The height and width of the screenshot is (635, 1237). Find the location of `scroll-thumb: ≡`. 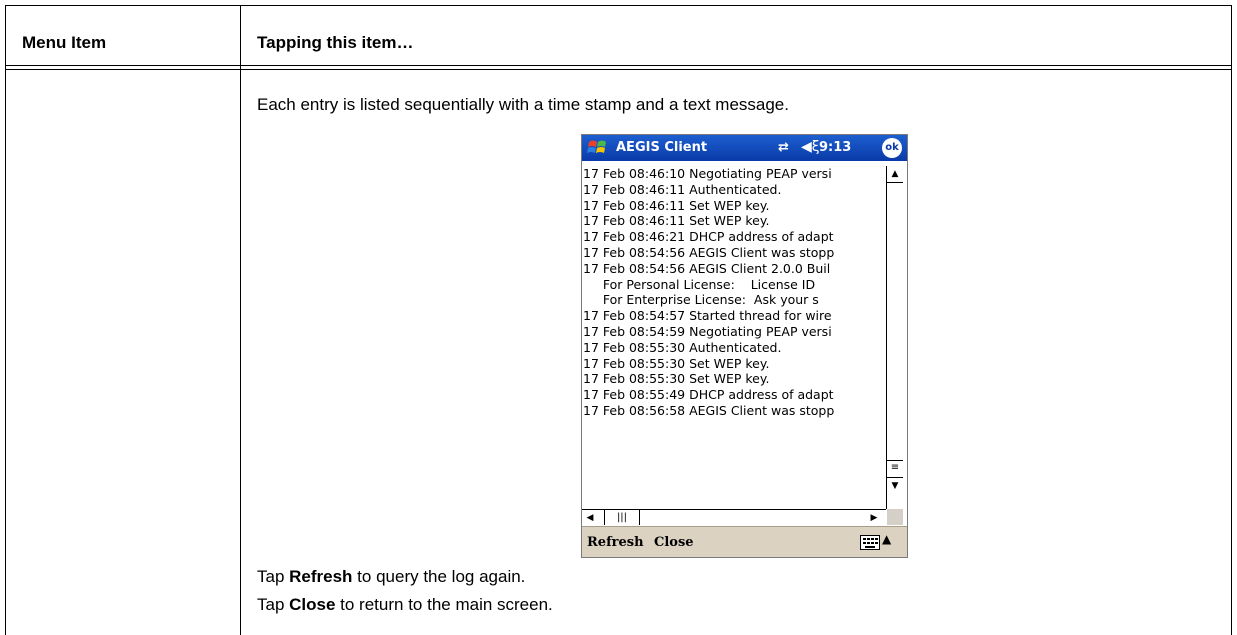

scroll-thumb: ≡ is located at coordinates (895, 469).